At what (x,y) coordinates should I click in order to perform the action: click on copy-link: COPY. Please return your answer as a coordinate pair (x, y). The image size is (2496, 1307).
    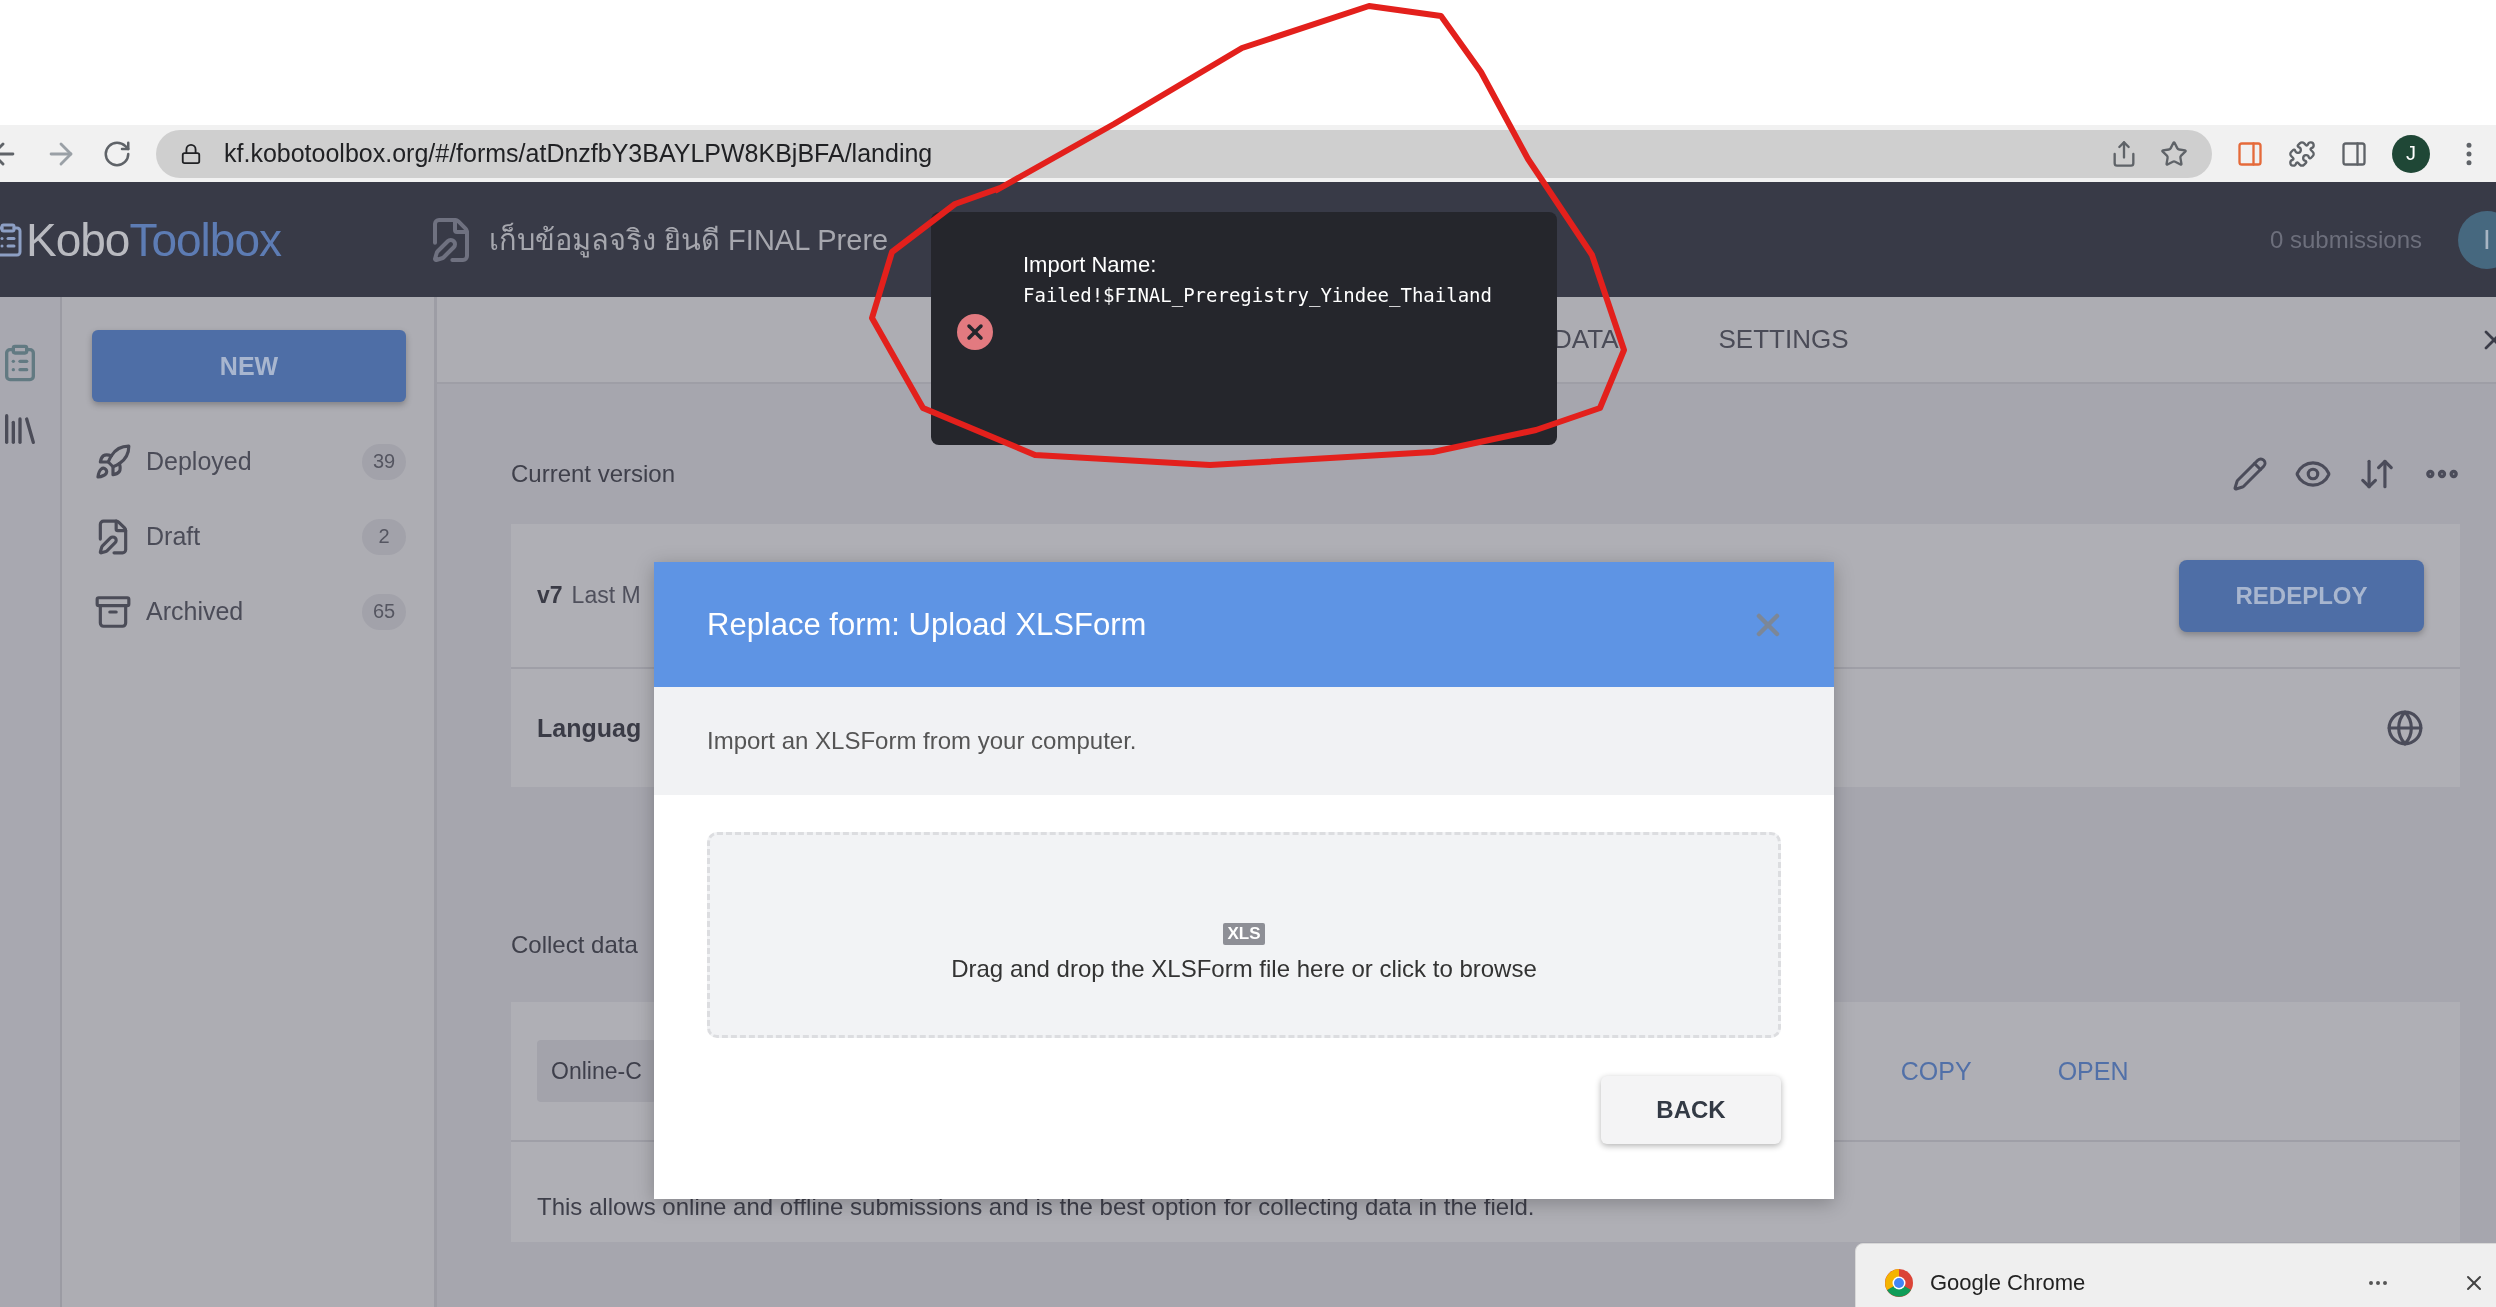
    Looking at the image, I should click on (1936, 1071).